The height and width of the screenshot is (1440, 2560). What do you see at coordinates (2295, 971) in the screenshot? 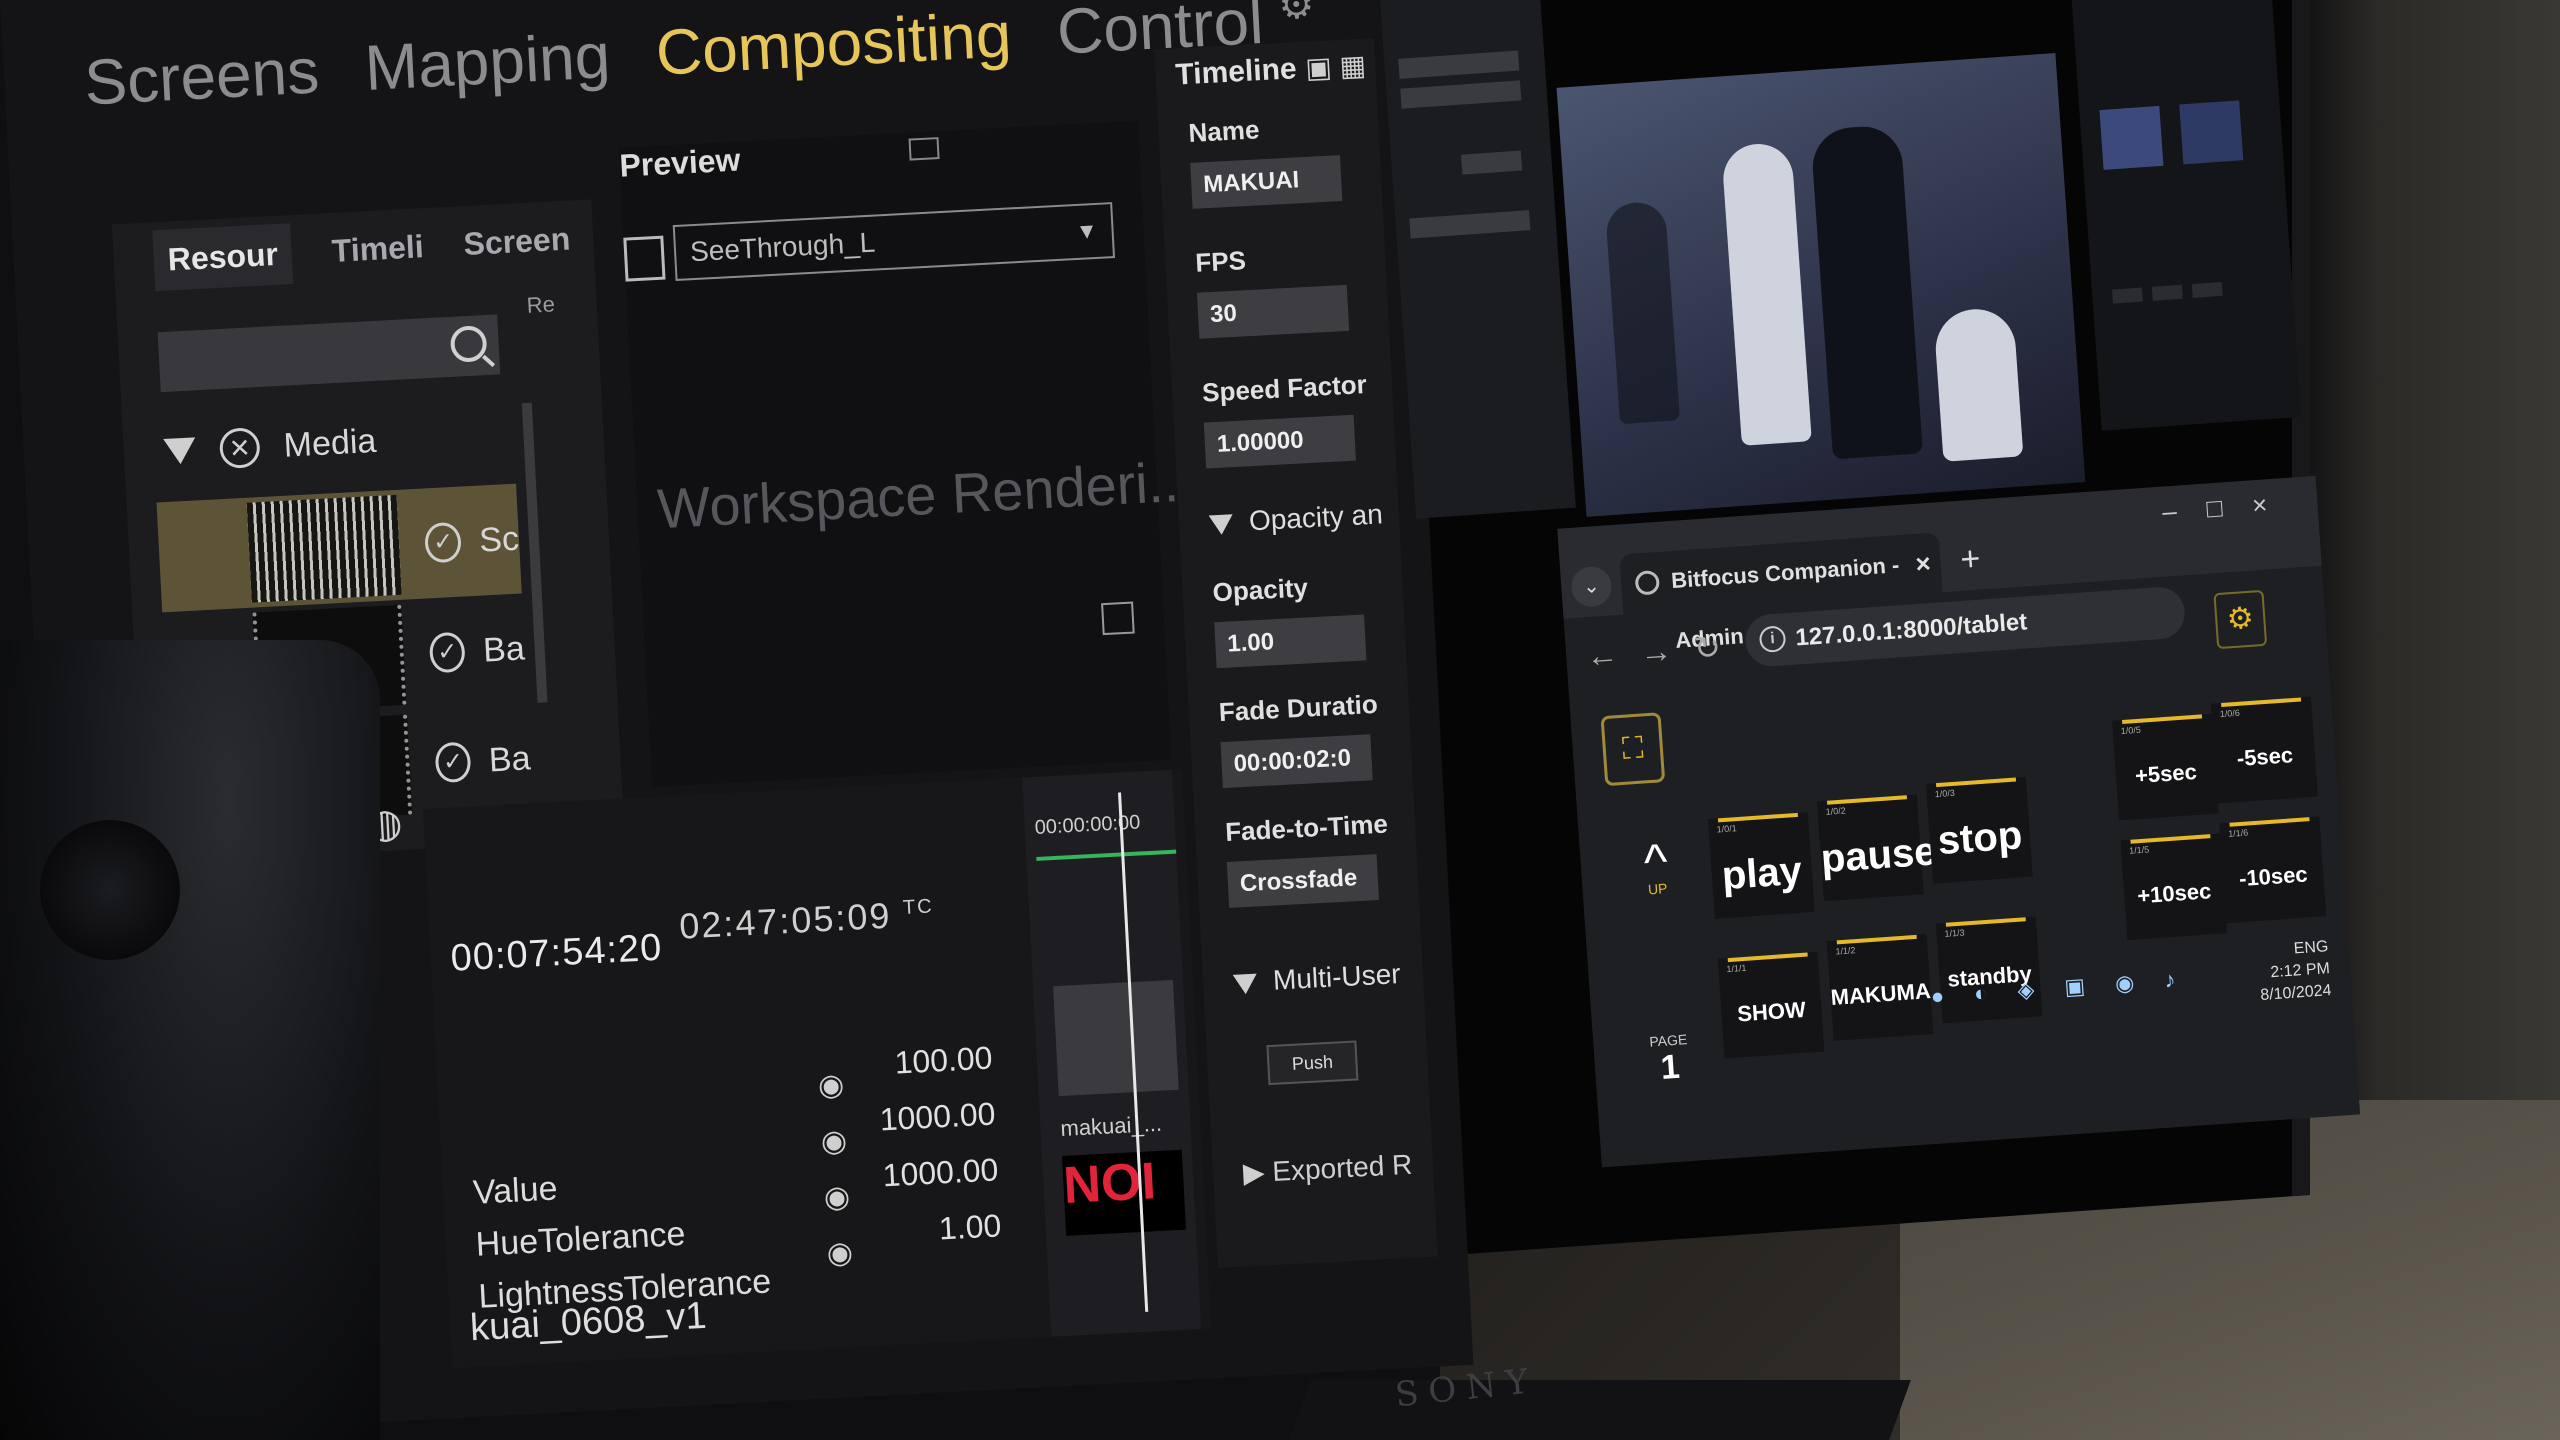
I see `system-clock: ENG 2:12 PM 8/10/2024` at bounding box center [2295, 971].